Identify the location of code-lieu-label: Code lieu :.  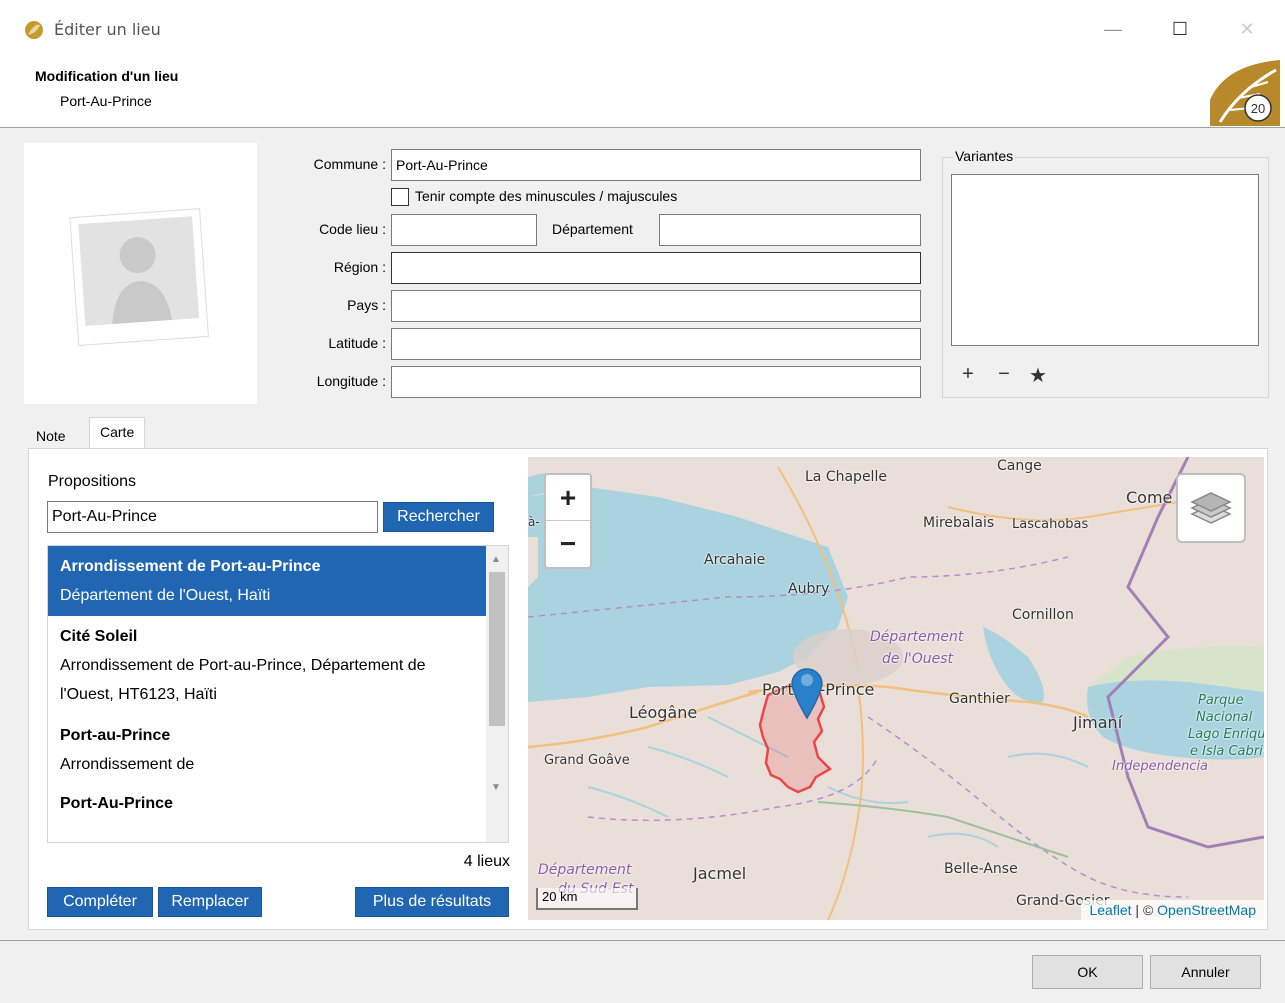
(352, 229).